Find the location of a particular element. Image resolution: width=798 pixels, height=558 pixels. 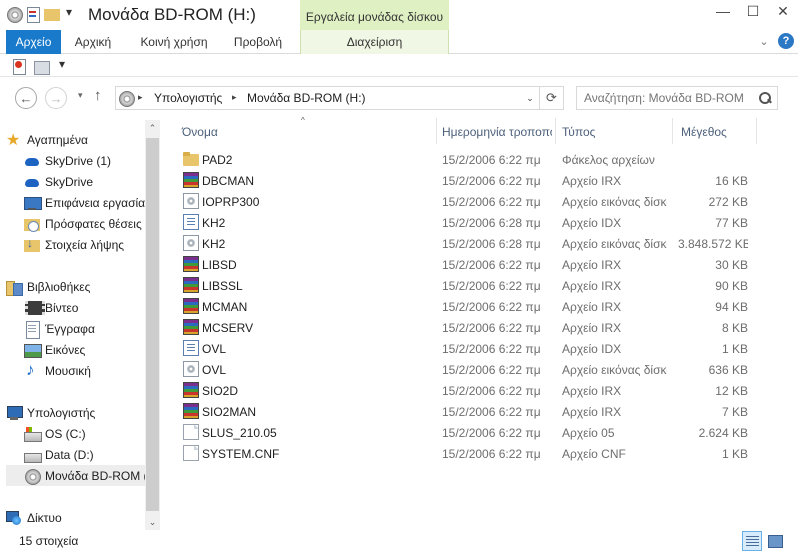

up-button: ↑ is located at coordinates (98, 95).